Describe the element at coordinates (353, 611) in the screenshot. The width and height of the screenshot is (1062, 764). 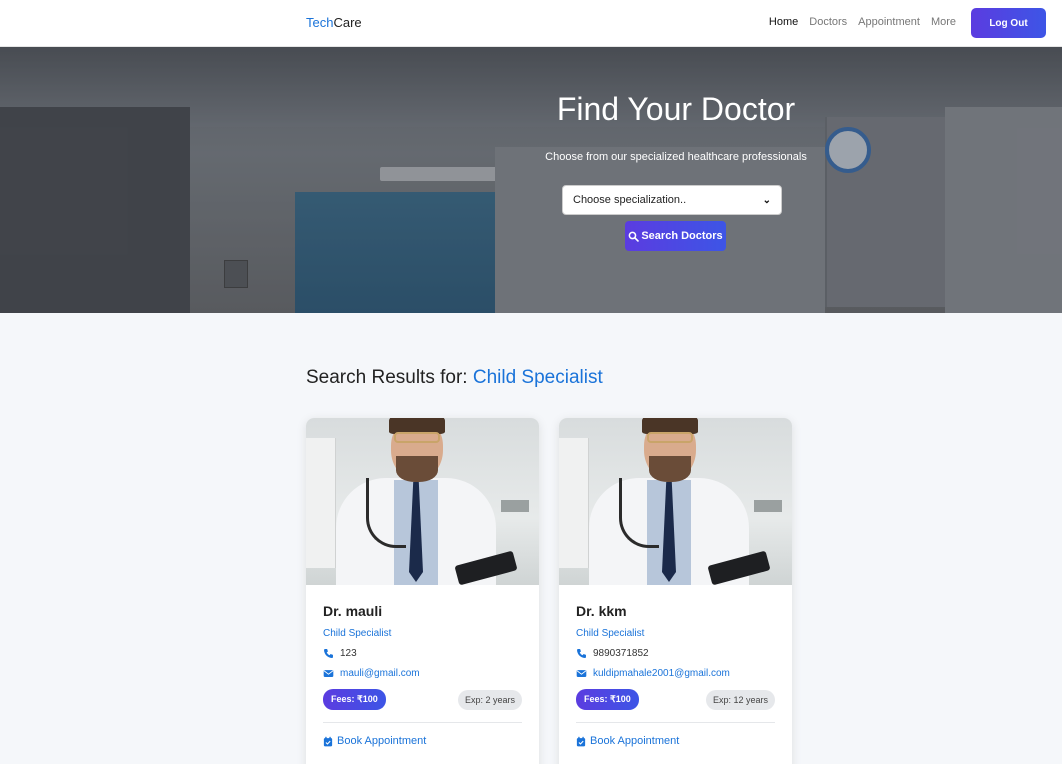
I see `doctor-name: Dr. mauli` at that location.